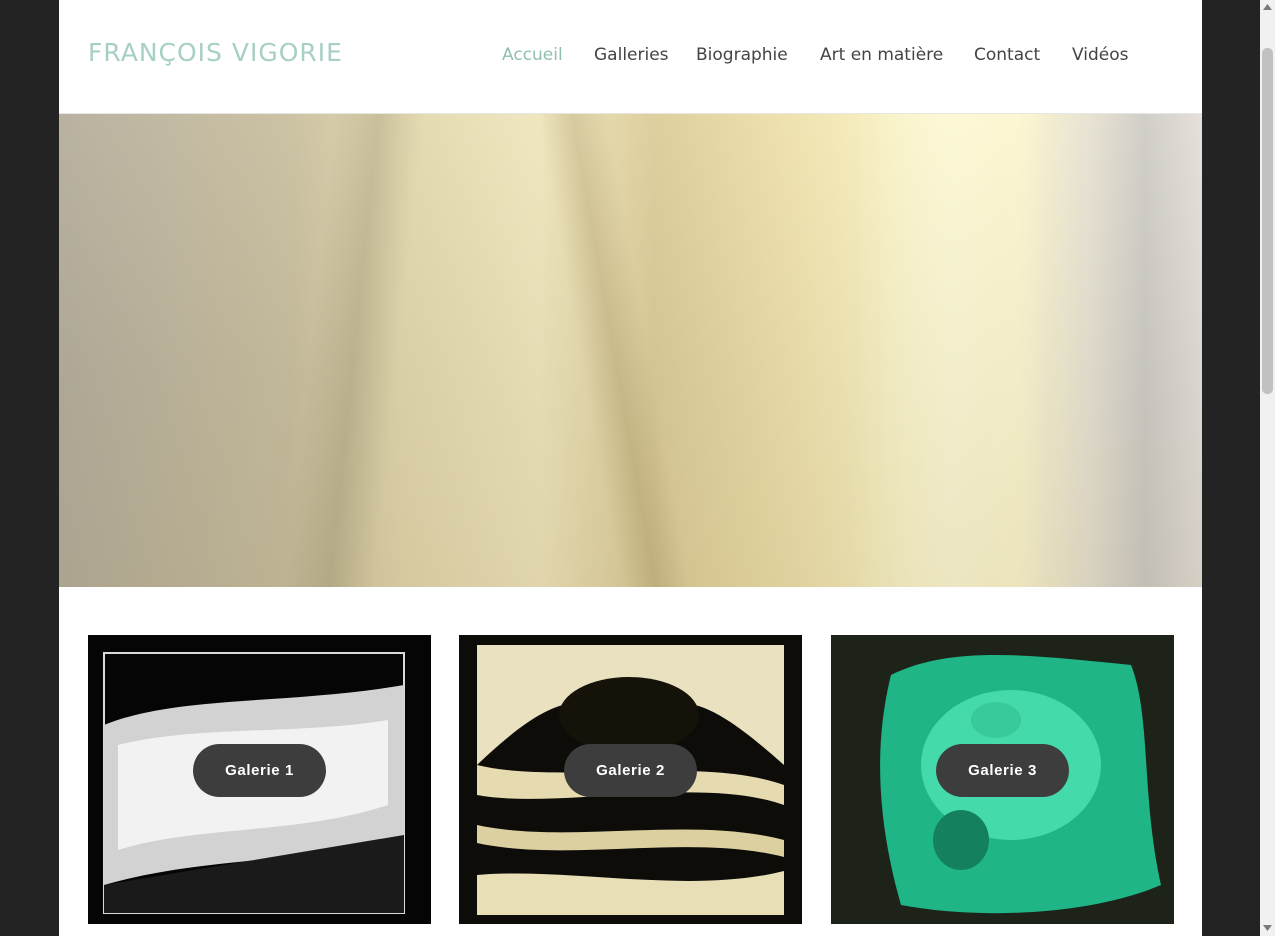 The width and height of the screenshot is (1275, 936). What do you see at coordinates (259, 770) in the screenshot?
I see `gallery-1-button: Galerie 1` at bounding box center [259, 770].